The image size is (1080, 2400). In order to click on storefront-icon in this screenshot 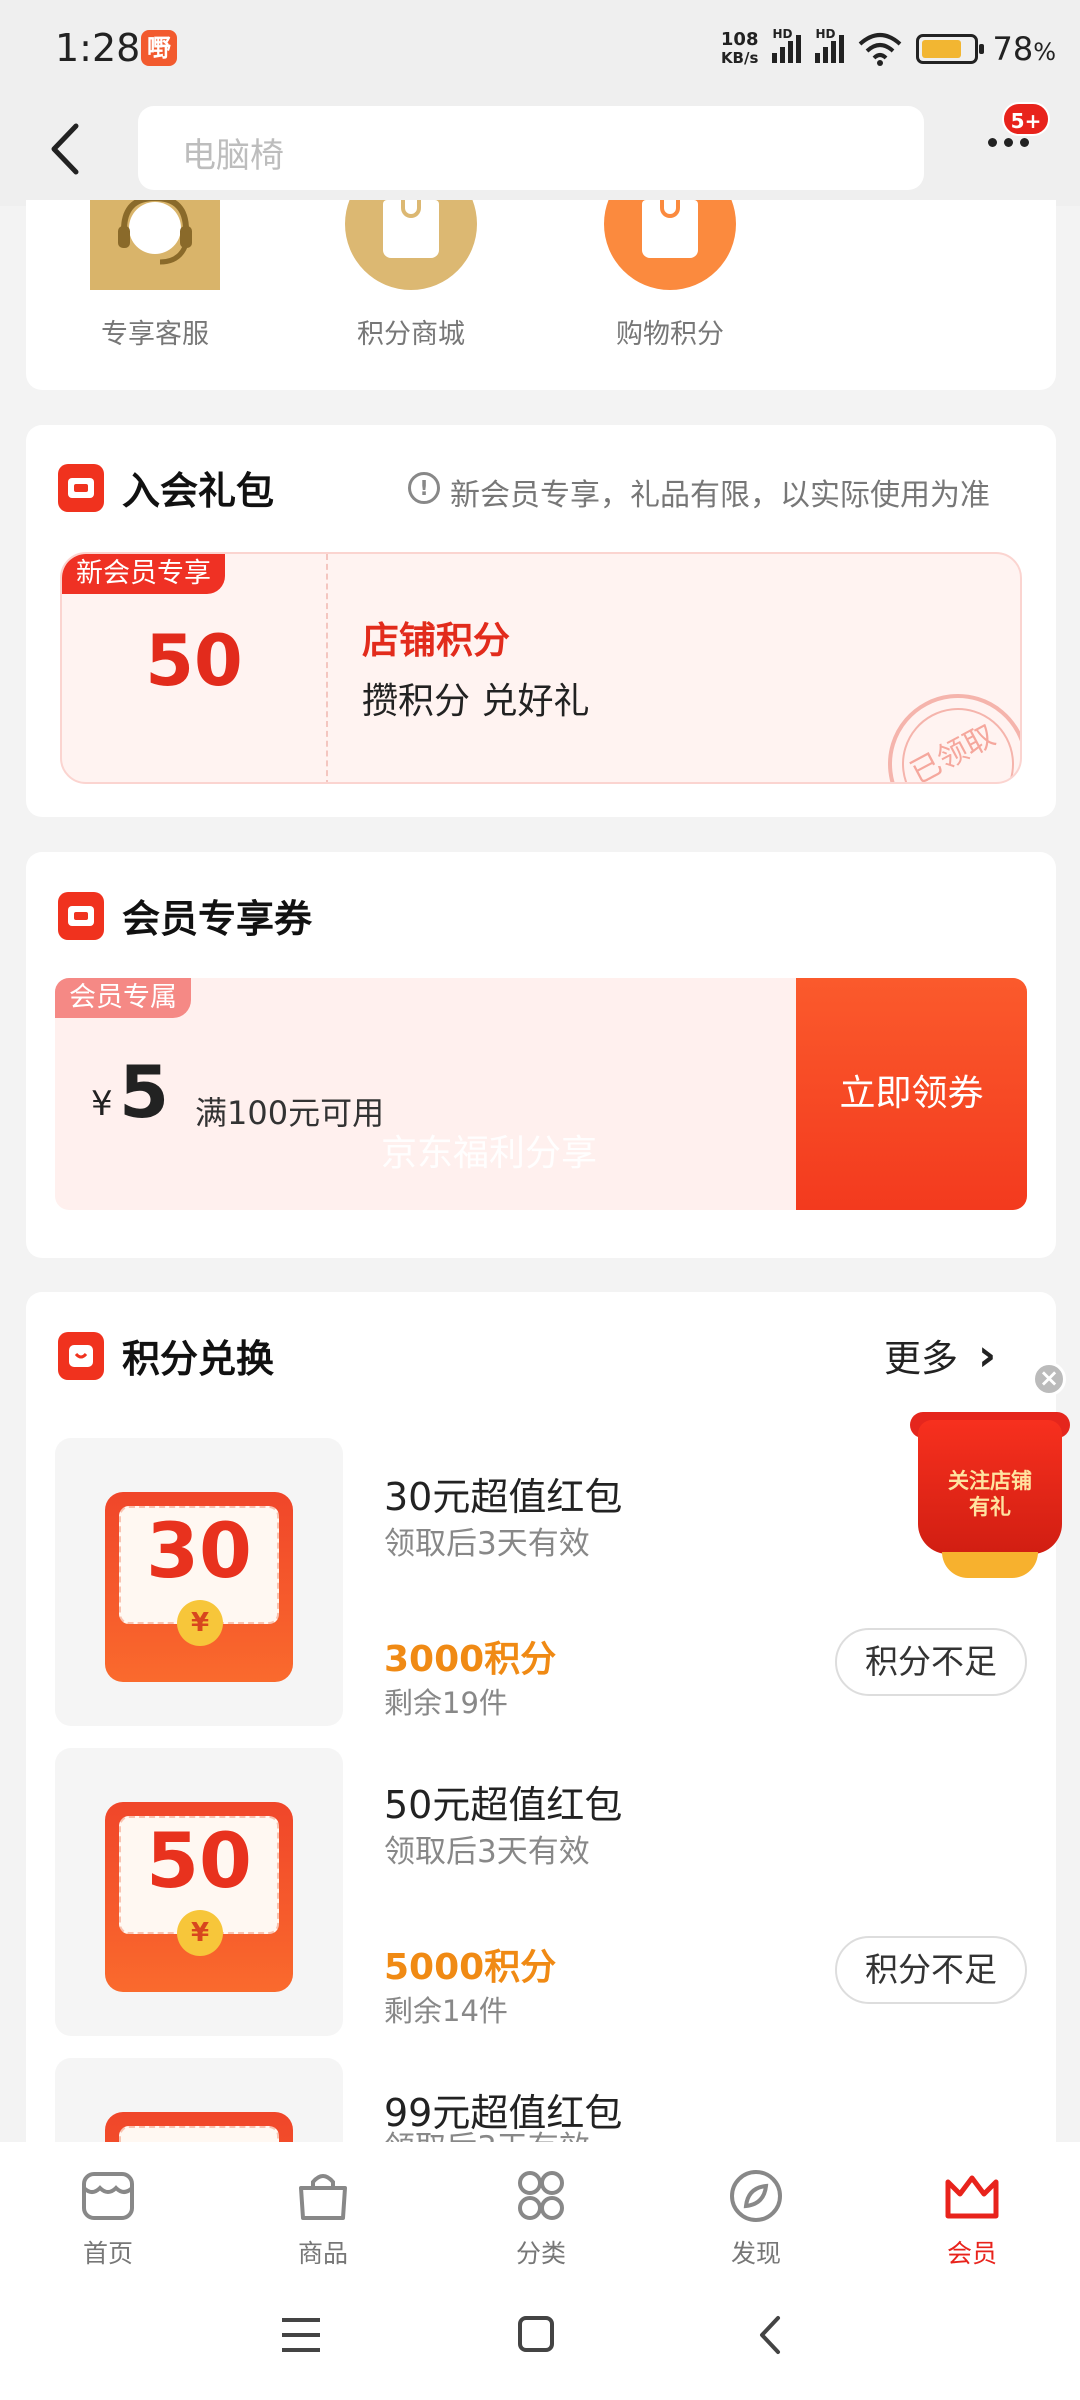, I will do `click(108, 2196)`.